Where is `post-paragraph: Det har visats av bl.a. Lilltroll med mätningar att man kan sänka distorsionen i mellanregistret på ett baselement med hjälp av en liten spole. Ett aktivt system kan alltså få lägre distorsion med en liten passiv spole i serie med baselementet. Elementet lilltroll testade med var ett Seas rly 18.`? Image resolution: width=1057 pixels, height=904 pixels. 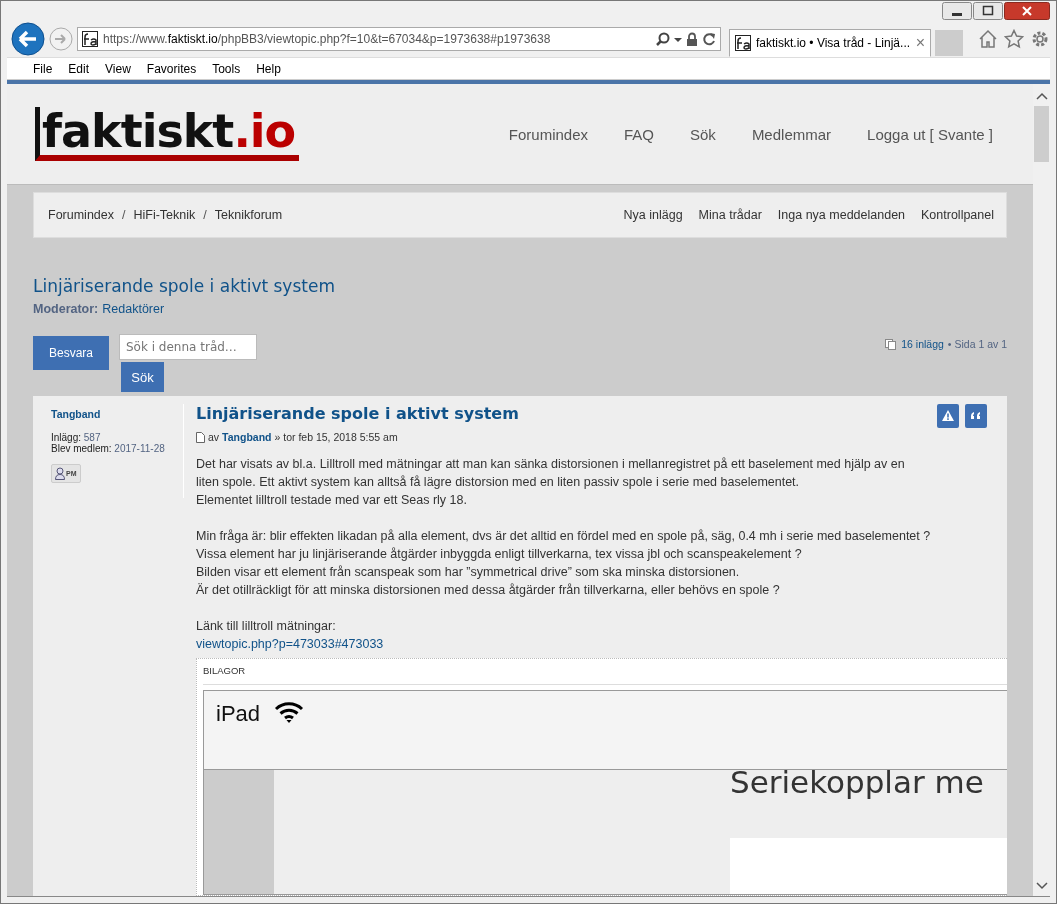 post-paragraph: Det har visats av bl.a. Lilltroll med mätningar att man kan sänka distorsionen i mellanregistret på ett baselement med hjälp av en liten spole. Ett aktivt system kan alltså få lägre distorsion med en liten passiv spole i serie med baselementet. Elementet lilltroll testade med var ett Seas rly 18. is located at coordinates (551, 482).